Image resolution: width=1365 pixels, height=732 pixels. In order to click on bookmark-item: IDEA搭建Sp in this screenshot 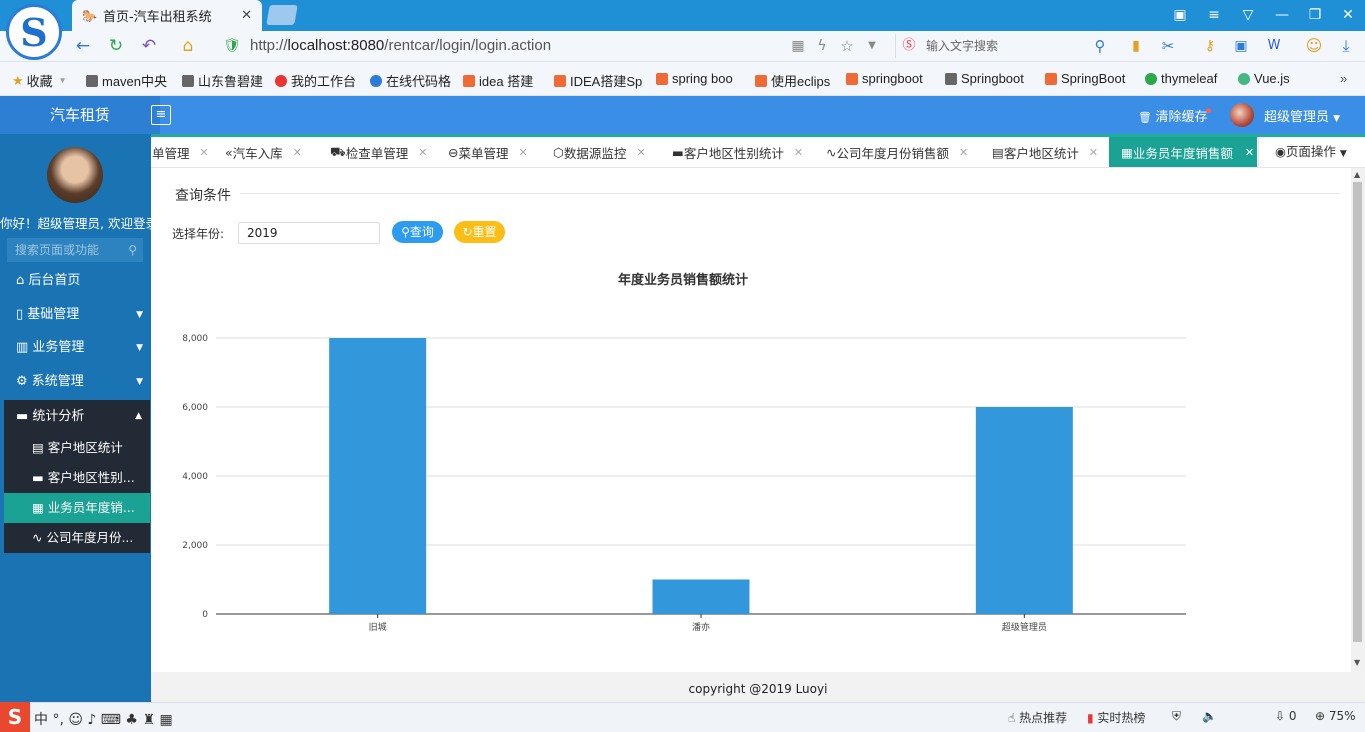, I will do `click(598, 80)`.